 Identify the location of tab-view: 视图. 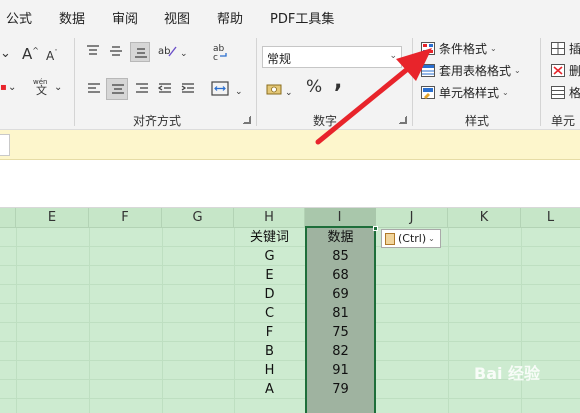
(177, 17).